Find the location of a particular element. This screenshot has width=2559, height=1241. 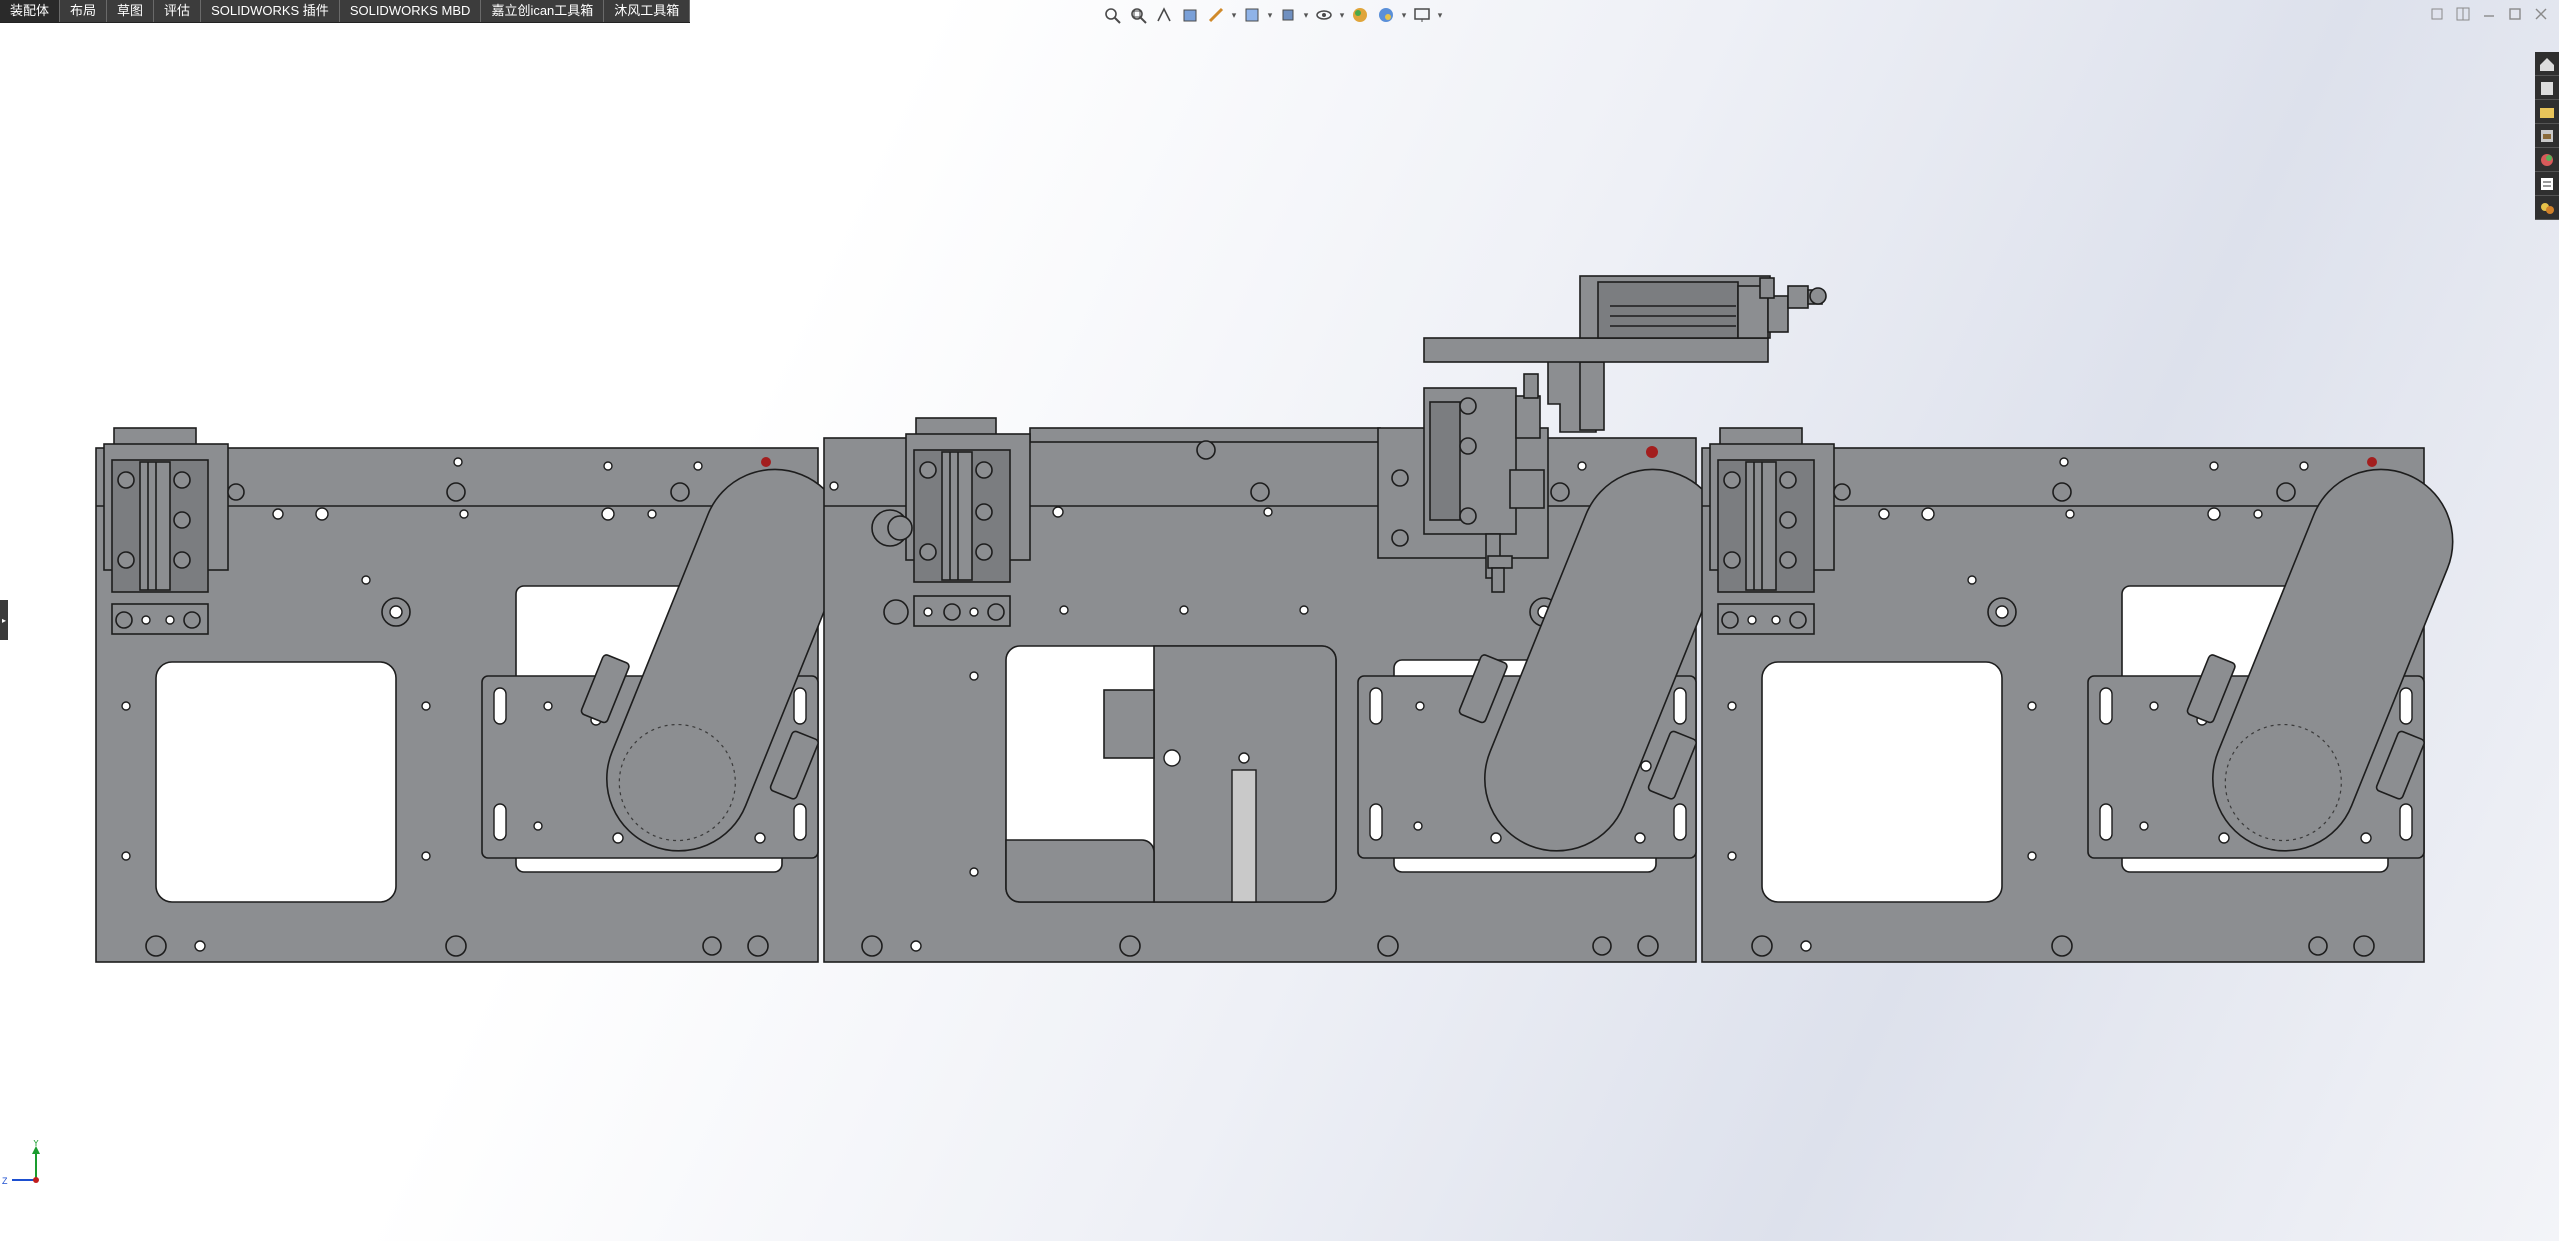

dynamic-annotation-icon is located at coordinates (1216, 15).